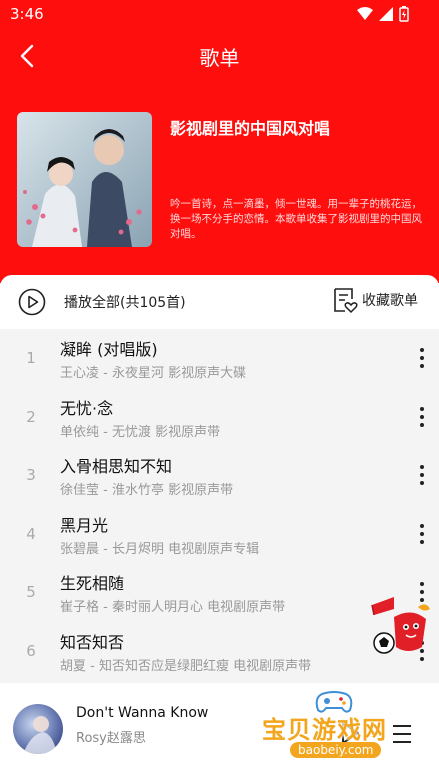  I want to click on song-title: 凝眸 (对唱版), so click(109, 349).